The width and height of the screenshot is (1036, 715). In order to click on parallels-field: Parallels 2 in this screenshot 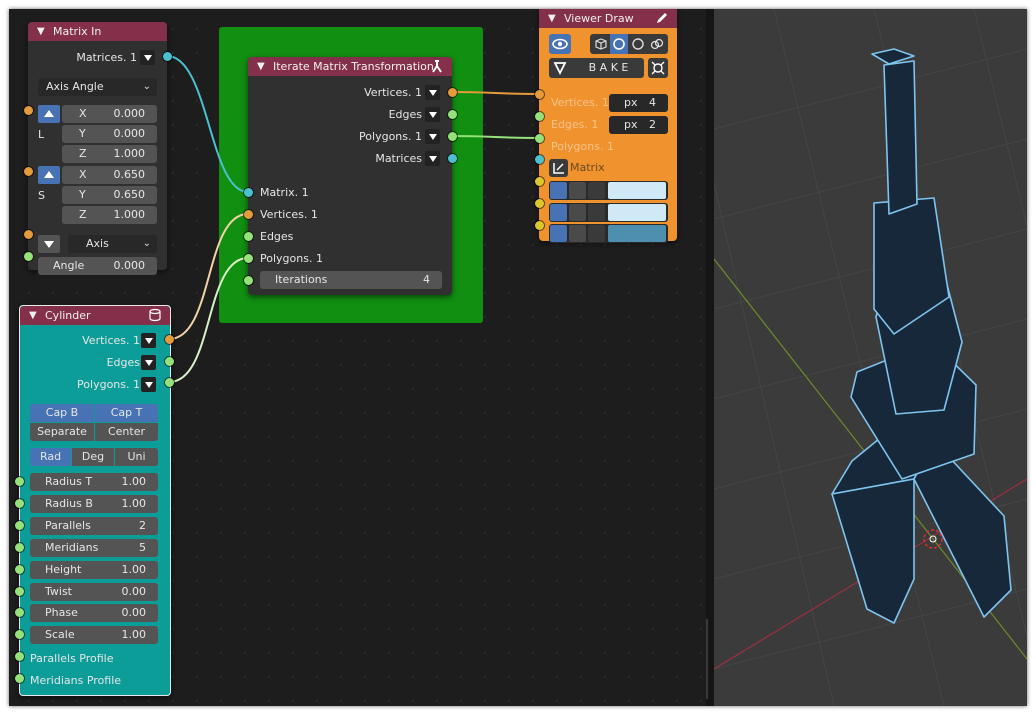, I will do `click(94, 526)`.